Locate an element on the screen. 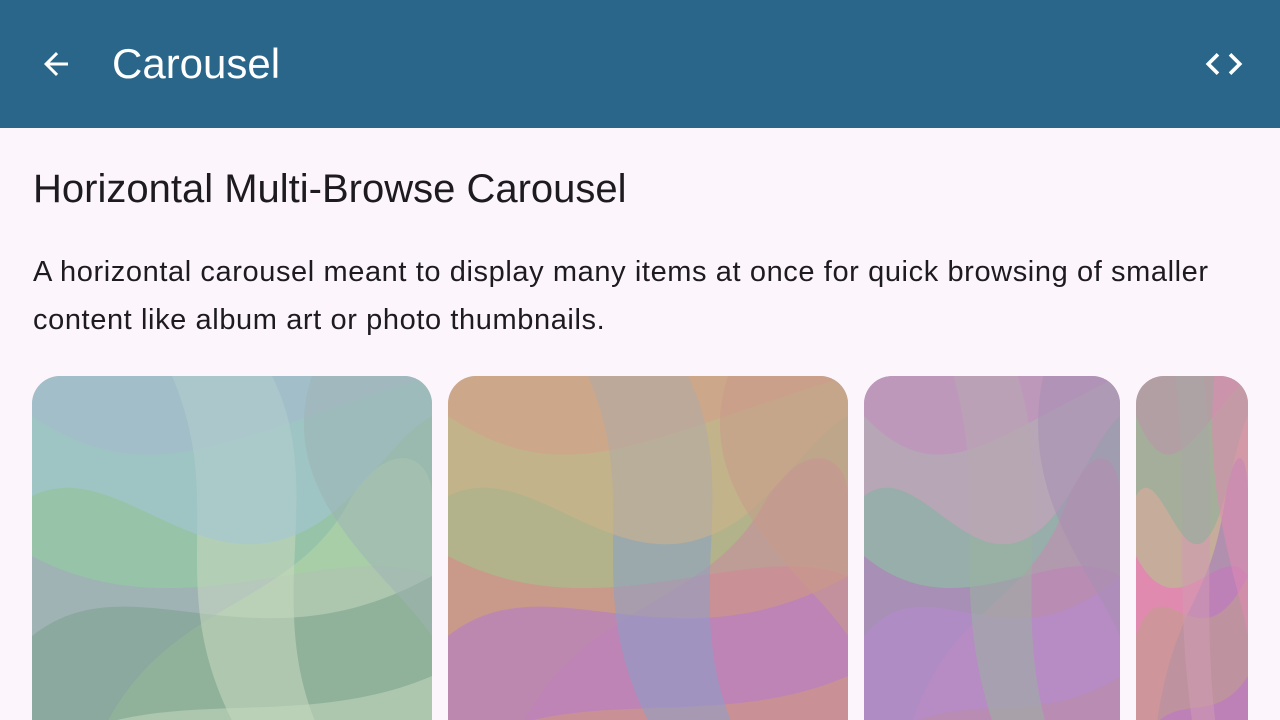 Image resolution: width=1280 pixels, height=720 pixels. arrow-back-icon is located at coordinates (56, 64).